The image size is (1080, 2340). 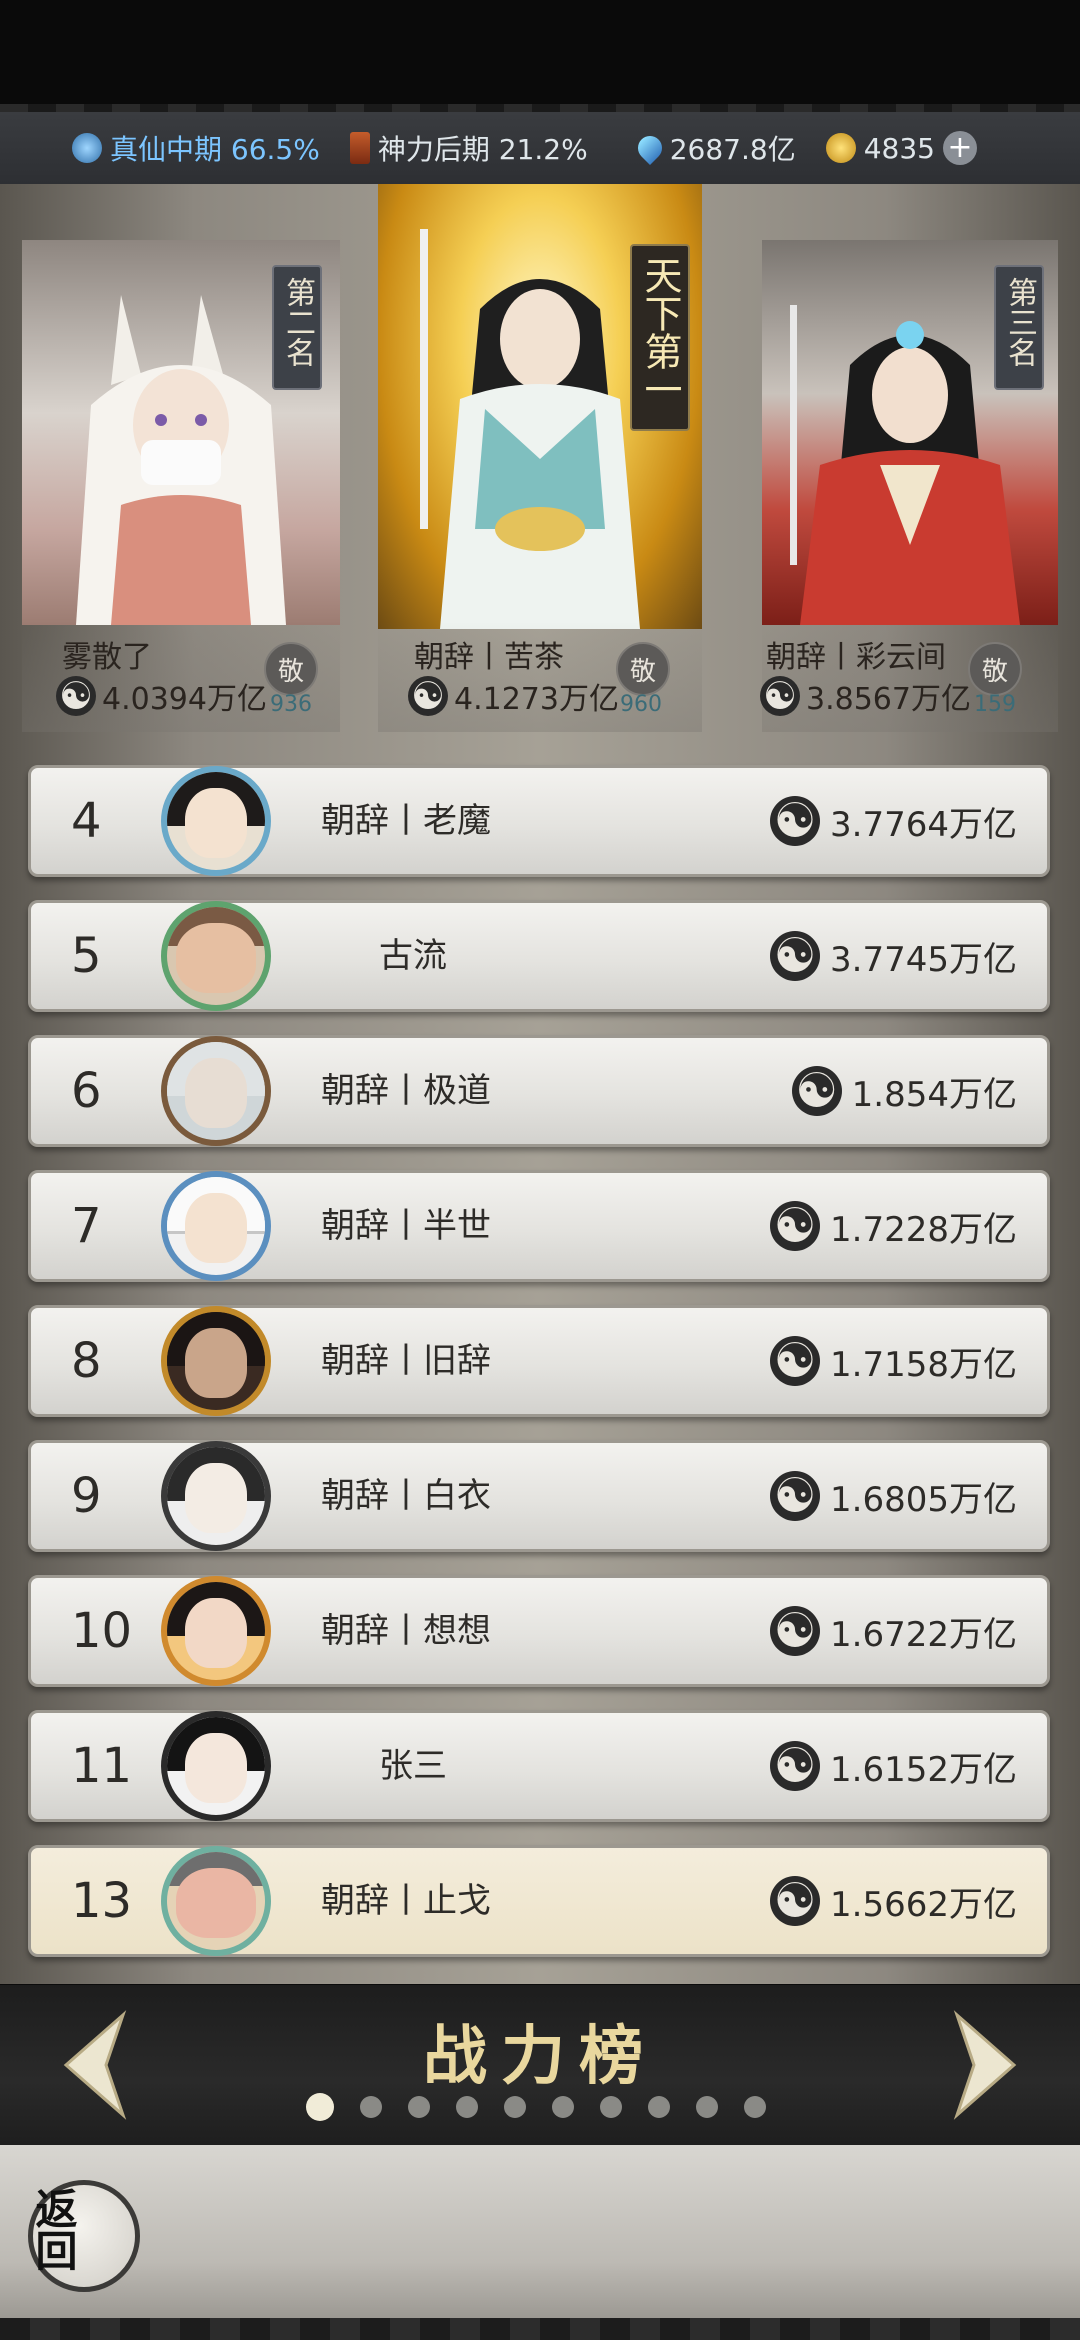 I want to click on rank-row: 5 古流 3.7745万亿, so click(x=539, y=956).